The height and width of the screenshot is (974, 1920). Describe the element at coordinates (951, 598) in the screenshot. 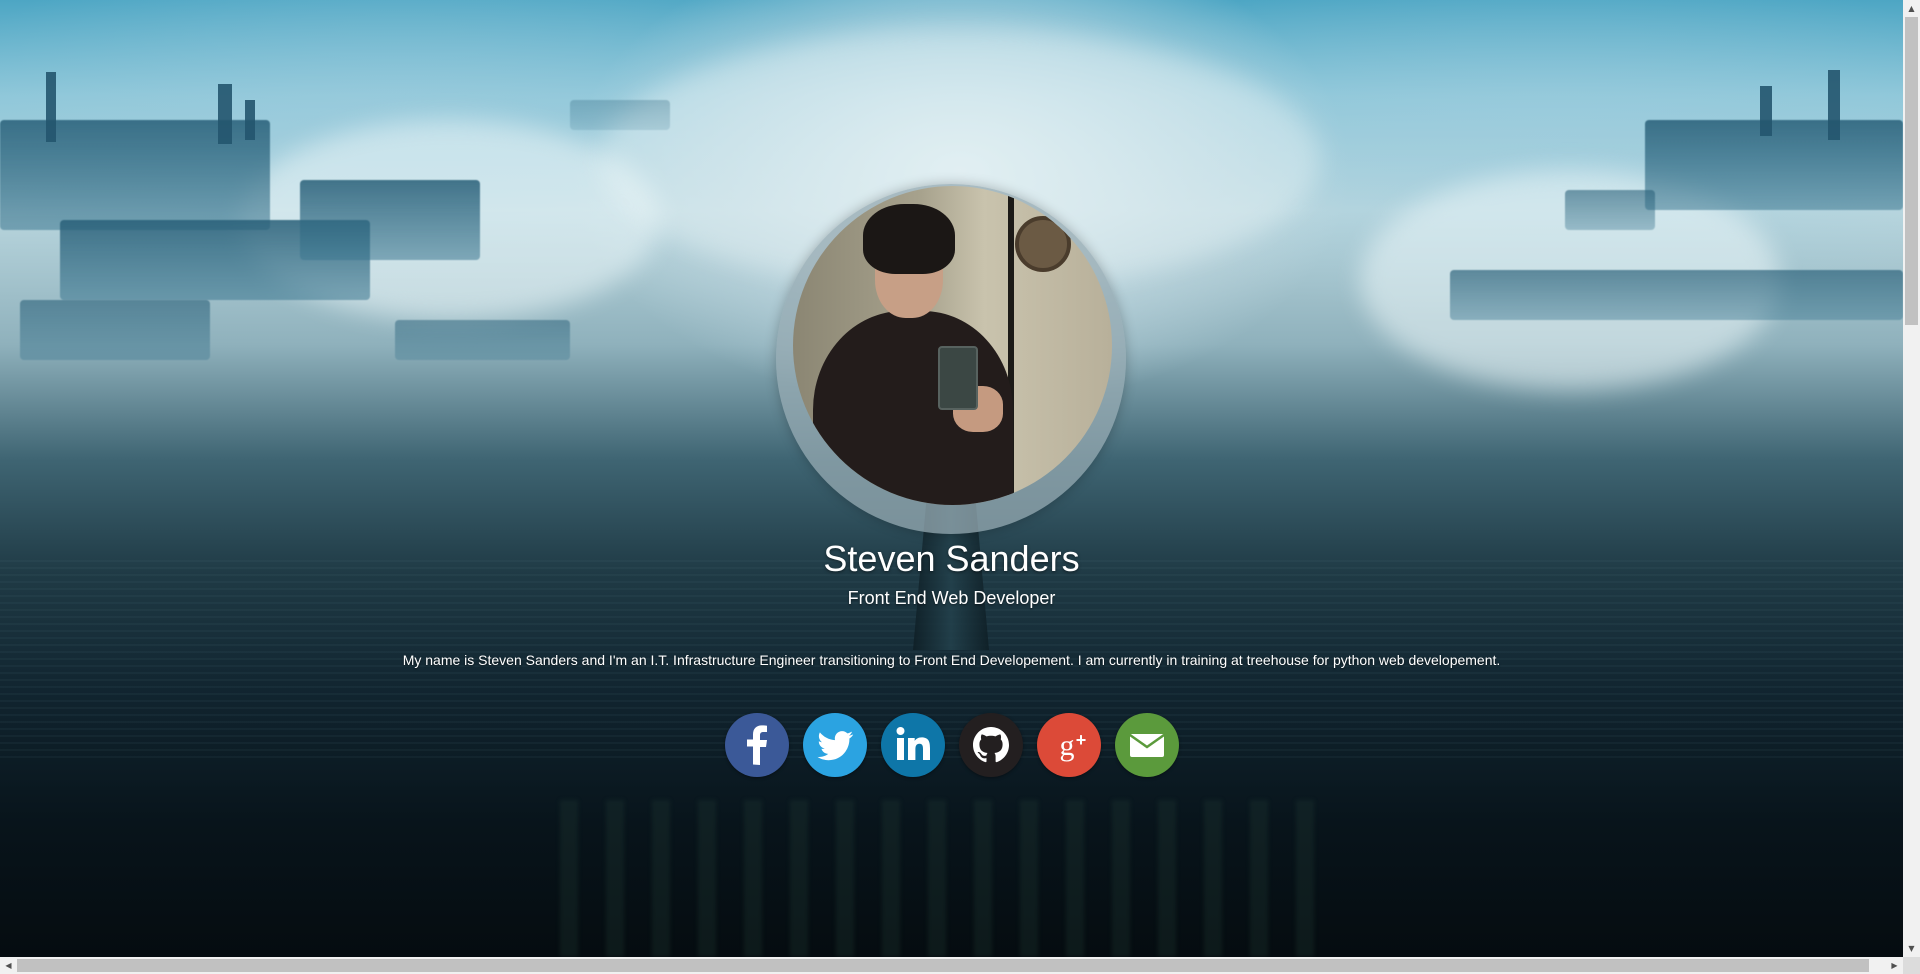

I see `profile-title: Front End Web Developer` at that location.